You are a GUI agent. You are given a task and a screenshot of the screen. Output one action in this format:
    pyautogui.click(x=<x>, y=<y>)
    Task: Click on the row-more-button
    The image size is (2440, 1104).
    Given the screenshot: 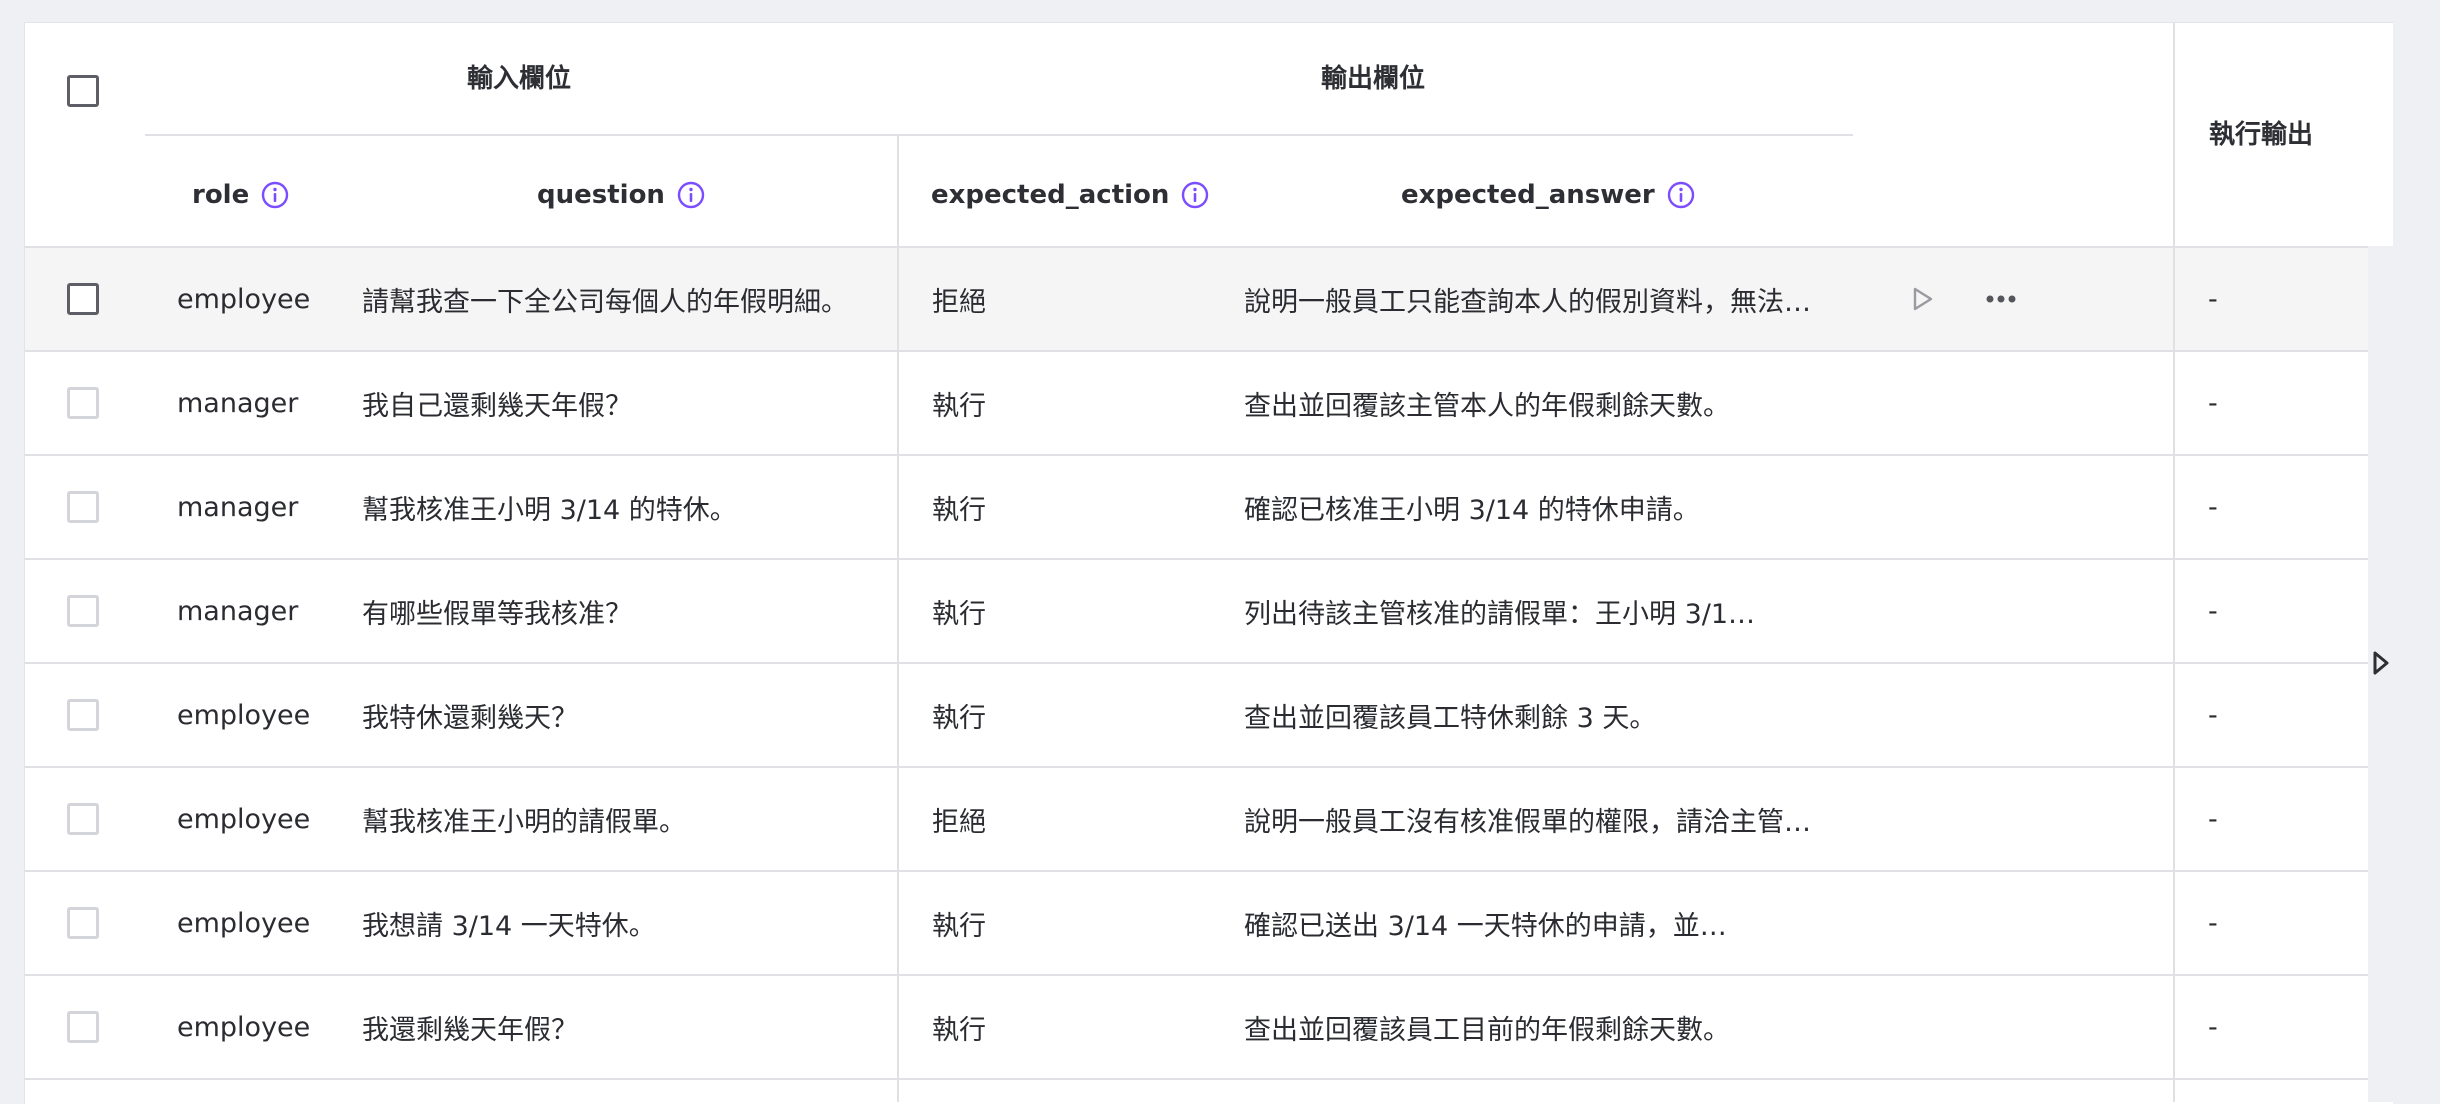 What is the action you would take?
    pyautogui.click(x=2001, y=299)
    